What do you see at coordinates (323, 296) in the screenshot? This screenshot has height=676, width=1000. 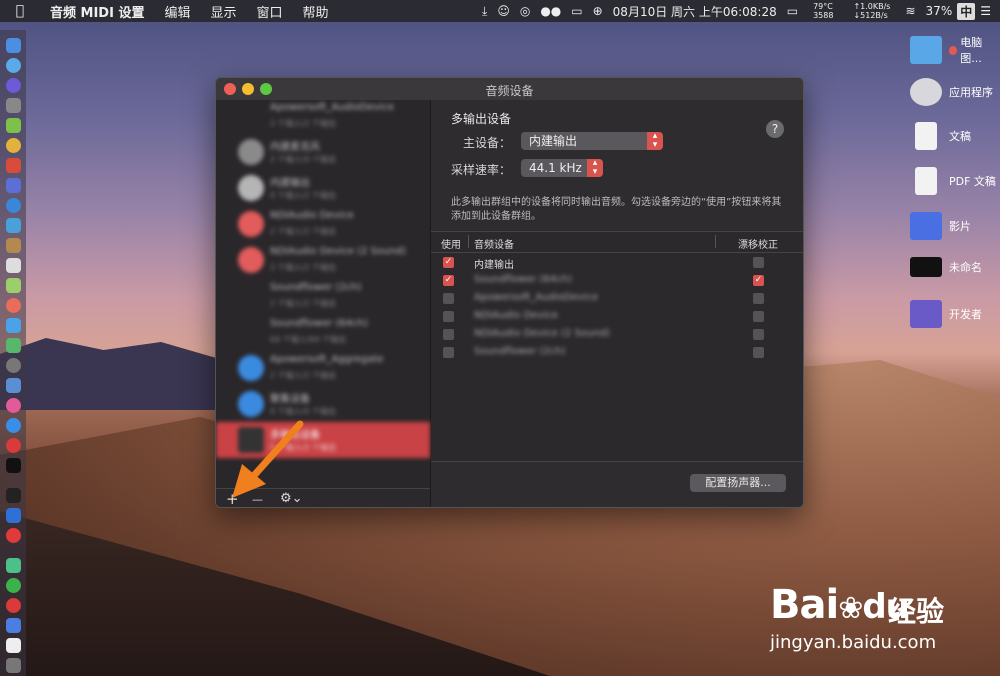 I see `device-row: Soundflower (2ch) 2 个输入/2 个输出` at bounding box center [323, 296].